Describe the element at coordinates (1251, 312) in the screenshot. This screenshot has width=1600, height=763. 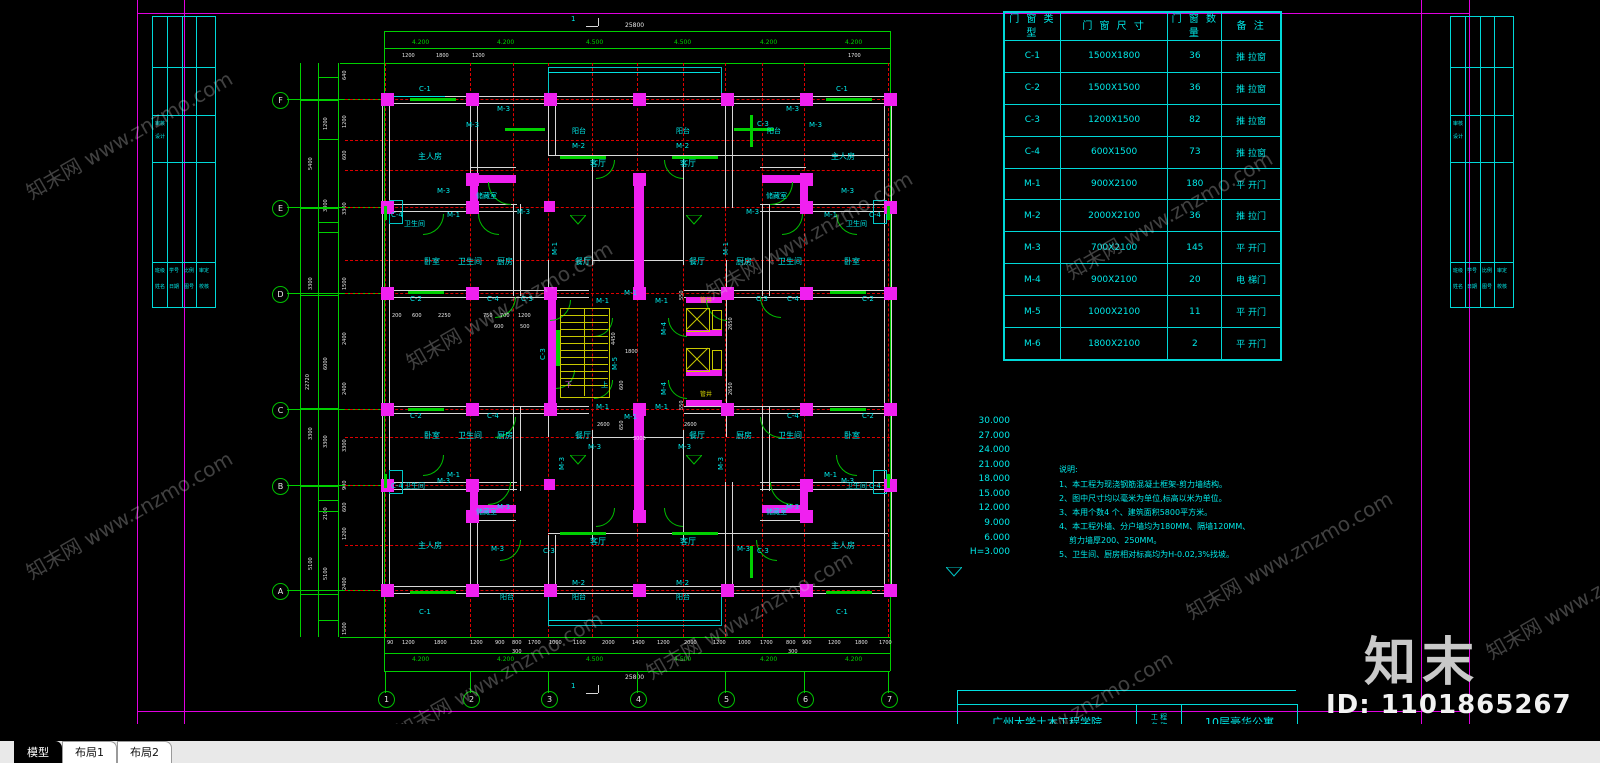
I see `cell-remark: 平 开门` at that location.